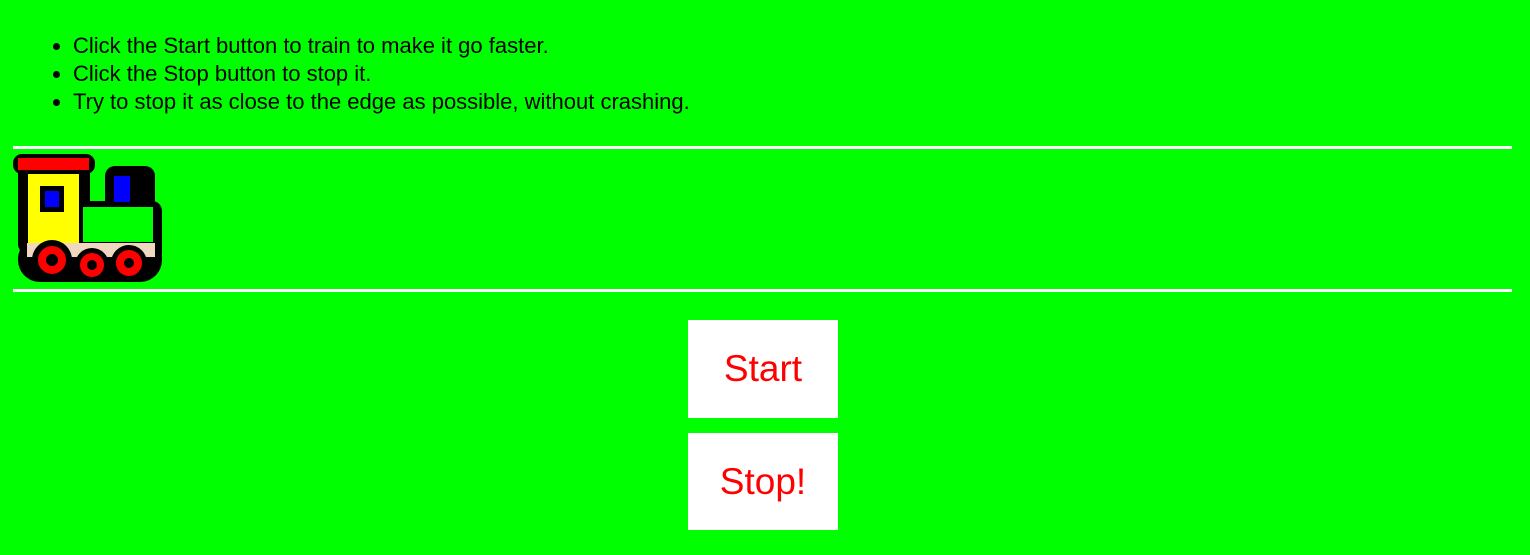  I want to click on start-button: Start, so click(763, 369).